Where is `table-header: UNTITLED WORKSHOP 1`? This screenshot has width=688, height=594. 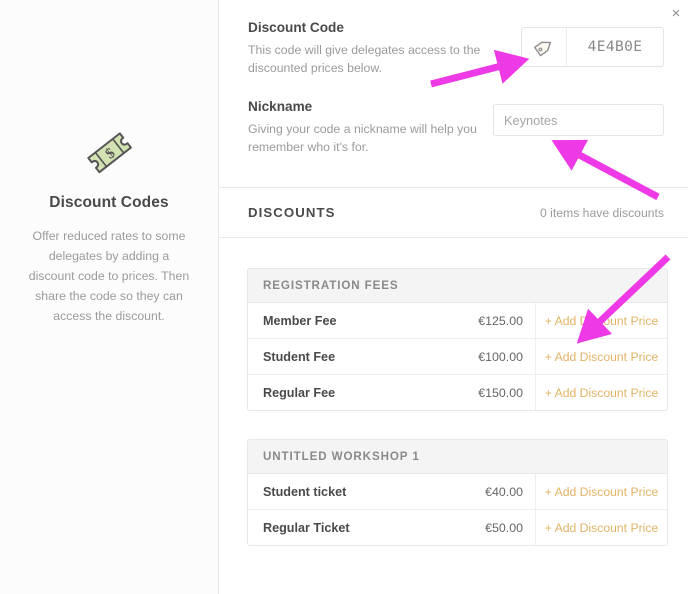 table-header: UNTITLED WORKSHOP 1 is located at coordinates (457, 457).